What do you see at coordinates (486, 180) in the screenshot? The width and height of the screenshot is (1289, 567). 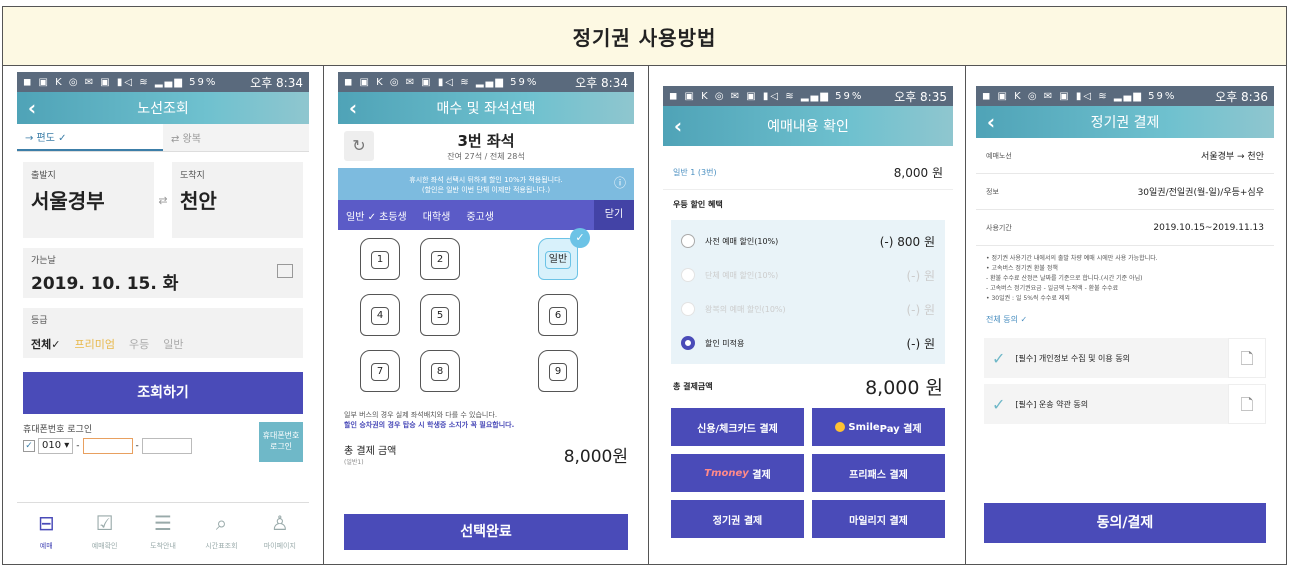 I see `banner-line-1: 휴시한 좌석 선택시 뒤하게 할인 10%가 적용됩니다.` at bounding box center [486, 180].